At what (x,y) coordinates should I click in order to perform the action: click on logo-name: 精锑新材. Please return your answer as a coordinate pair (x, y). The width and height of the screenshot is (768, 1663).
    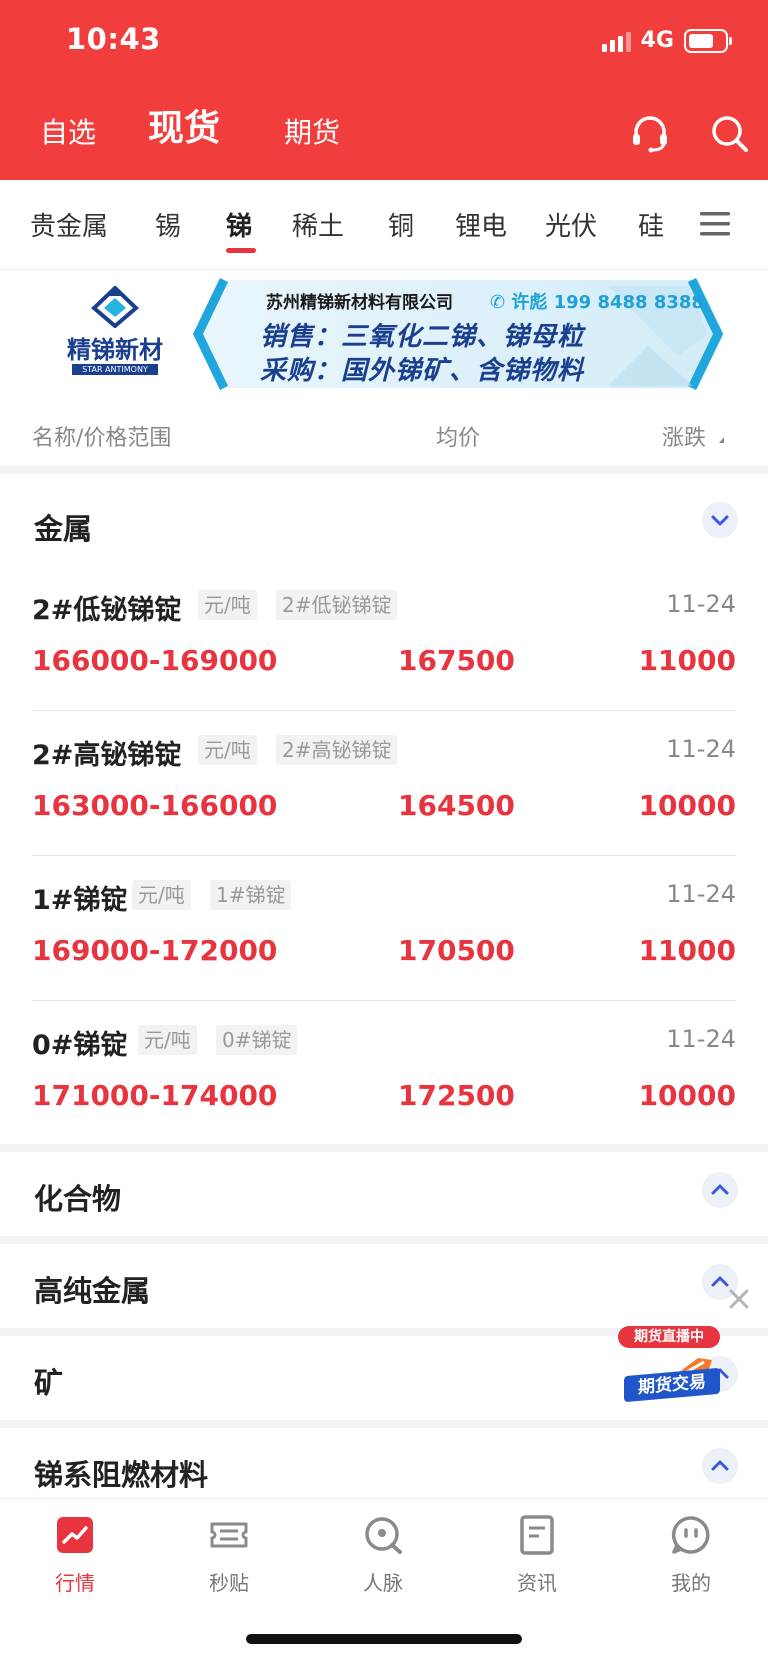
    Looking at the image, I should click on (115, 350).